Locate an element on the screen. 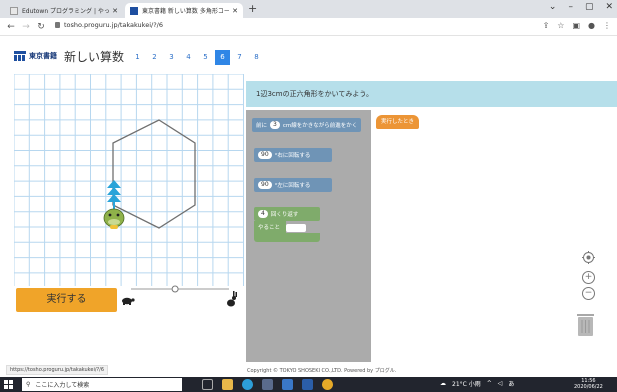  lesson-button-7: 7 is located at coordinates (239, 57).